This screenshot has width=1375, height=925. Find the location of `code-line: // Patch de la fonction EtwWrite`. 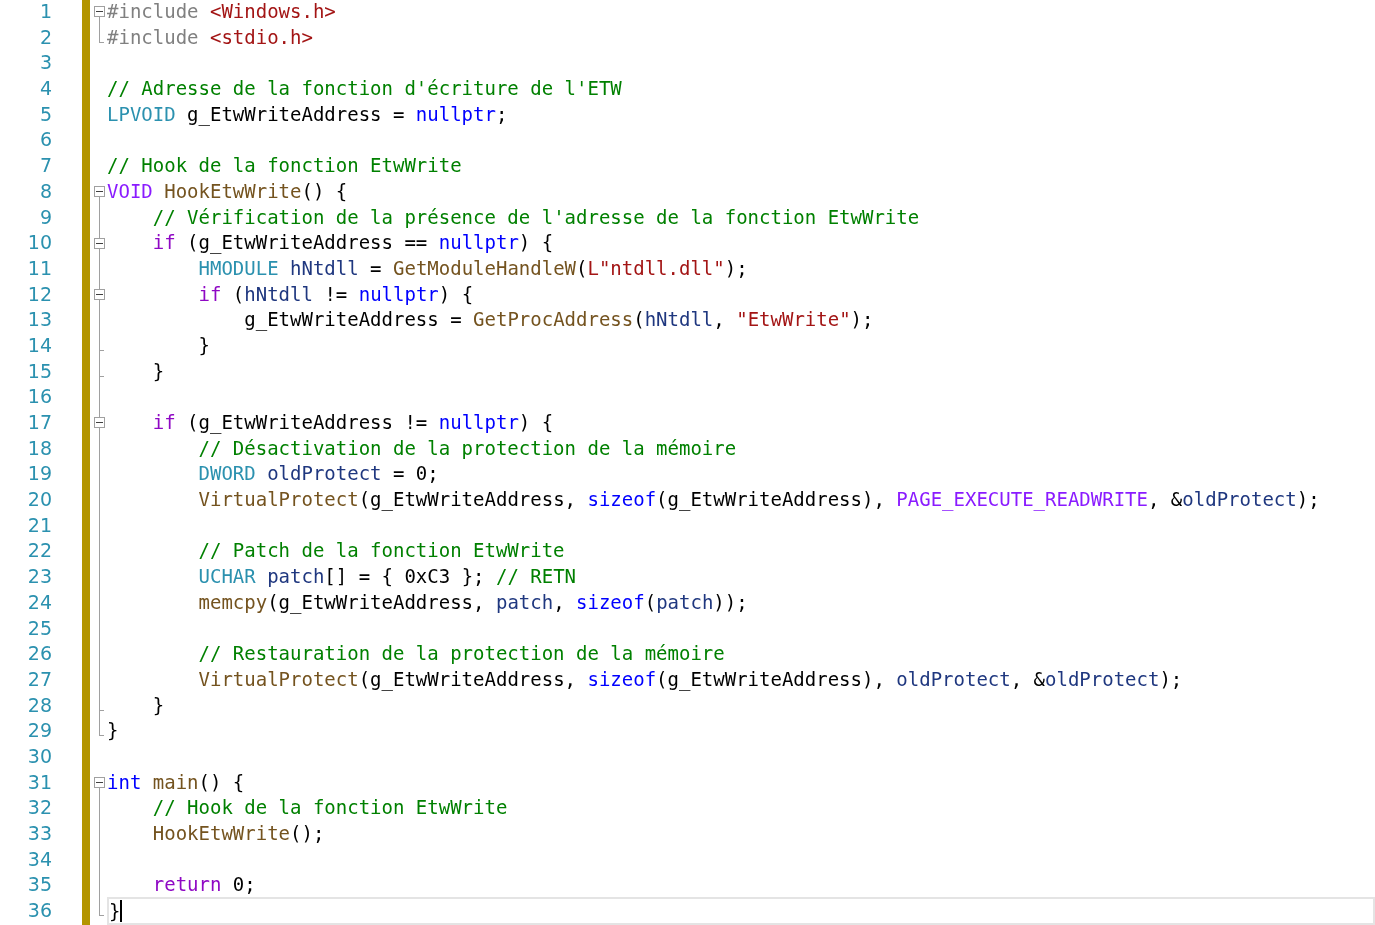

code-line: // Patch de la fonction EtwWrite is located at coordinates (381, 551).